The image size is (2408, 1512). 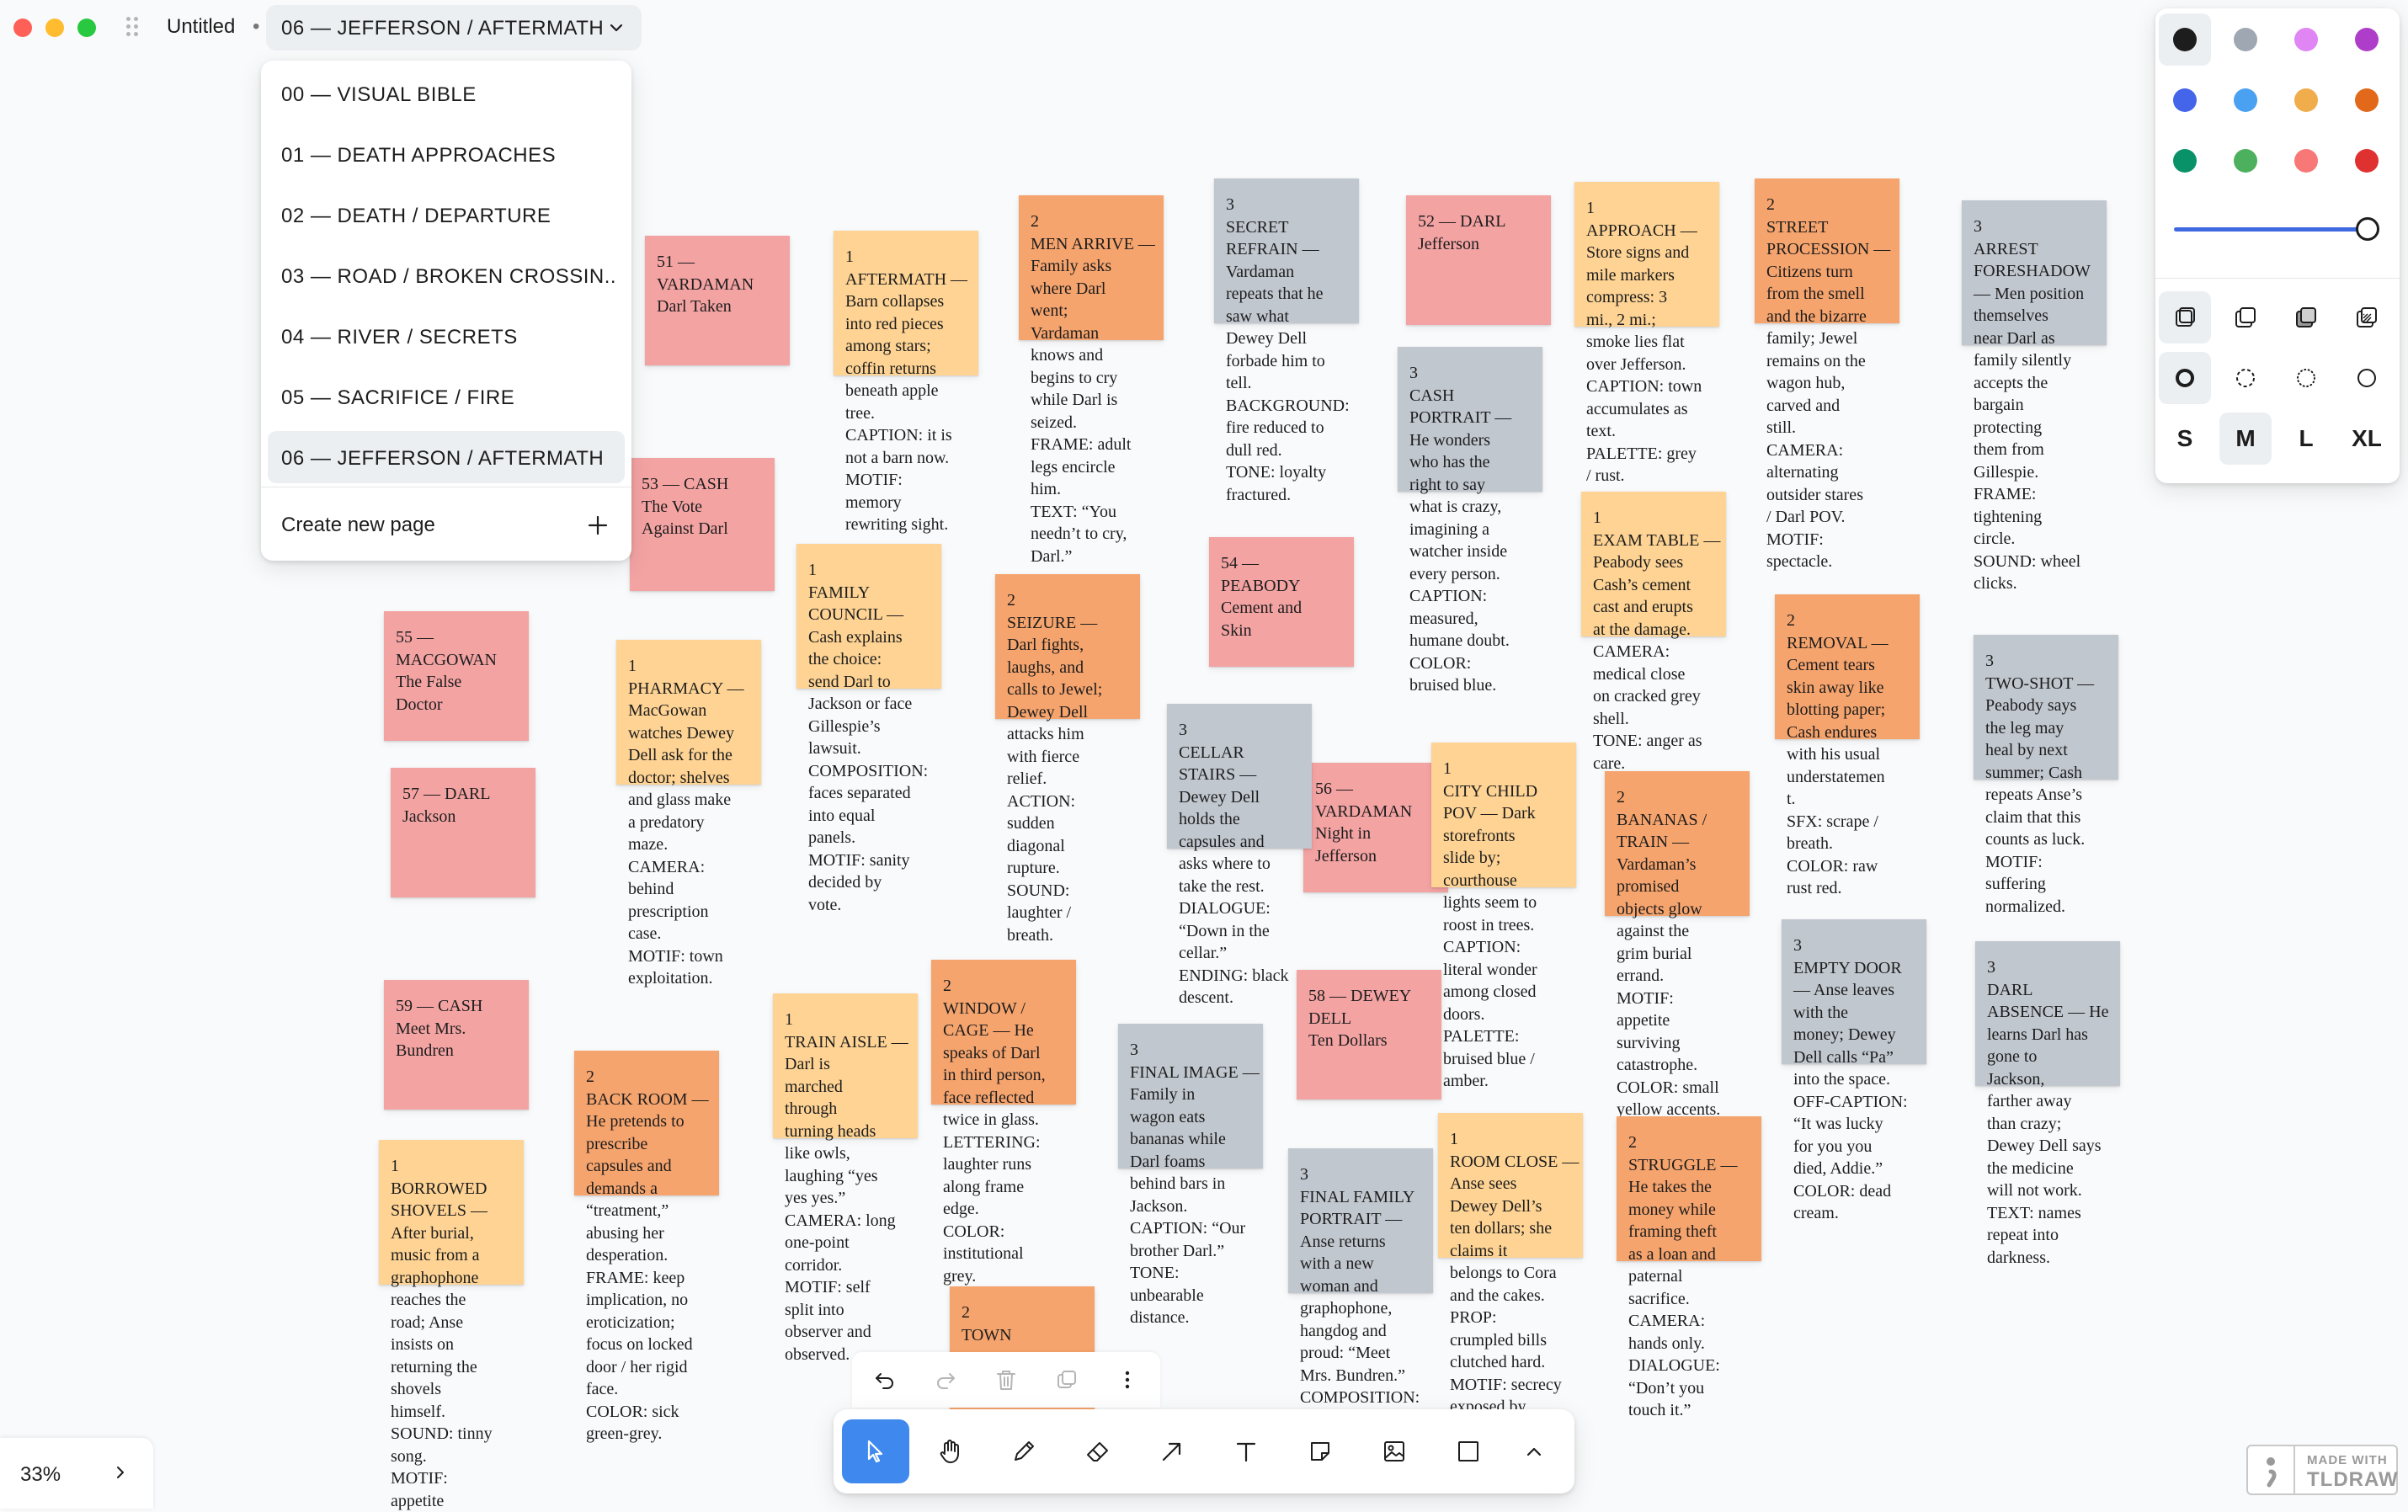 I want to click on draw-tool, so click(x=1023, y=1451).